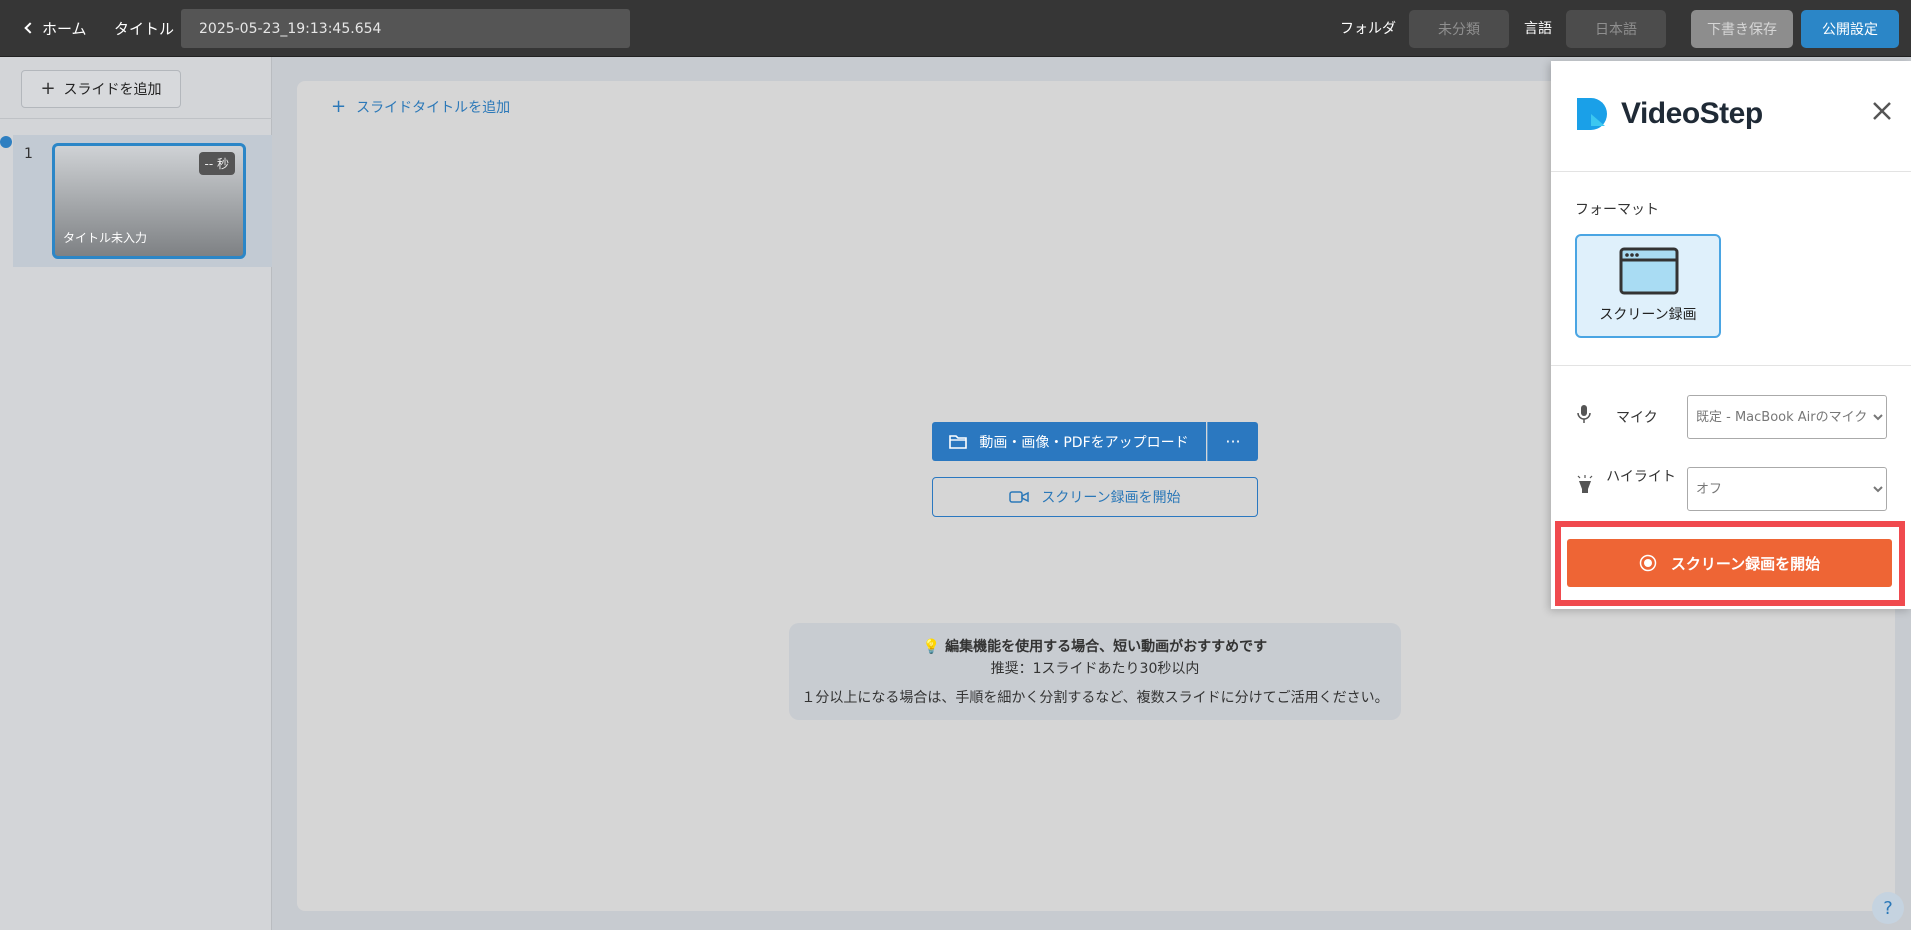 This screenshot has height=930, width=1911. Describe the element at coordinates (433, 108) in the screenshot. I see `add-slide-title-label: スライドタイトルを追加` at that location.